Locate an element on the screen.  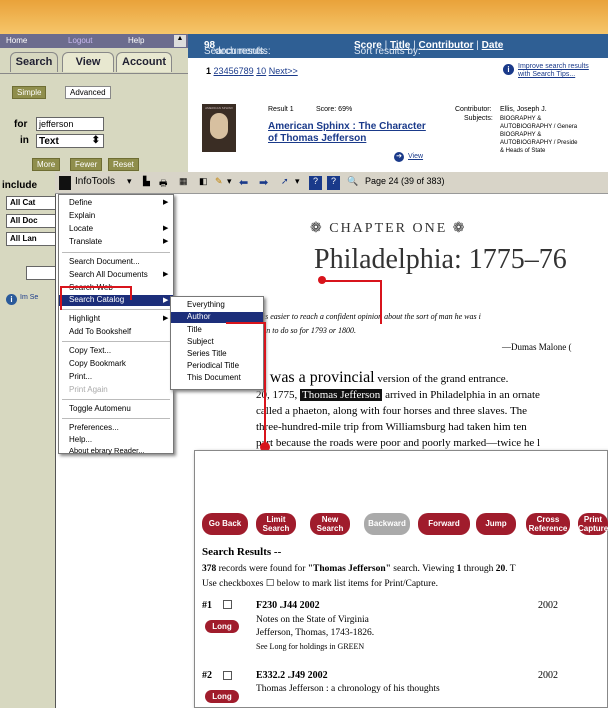
go-back-button: Go Back is located at coordinates (225, 524).